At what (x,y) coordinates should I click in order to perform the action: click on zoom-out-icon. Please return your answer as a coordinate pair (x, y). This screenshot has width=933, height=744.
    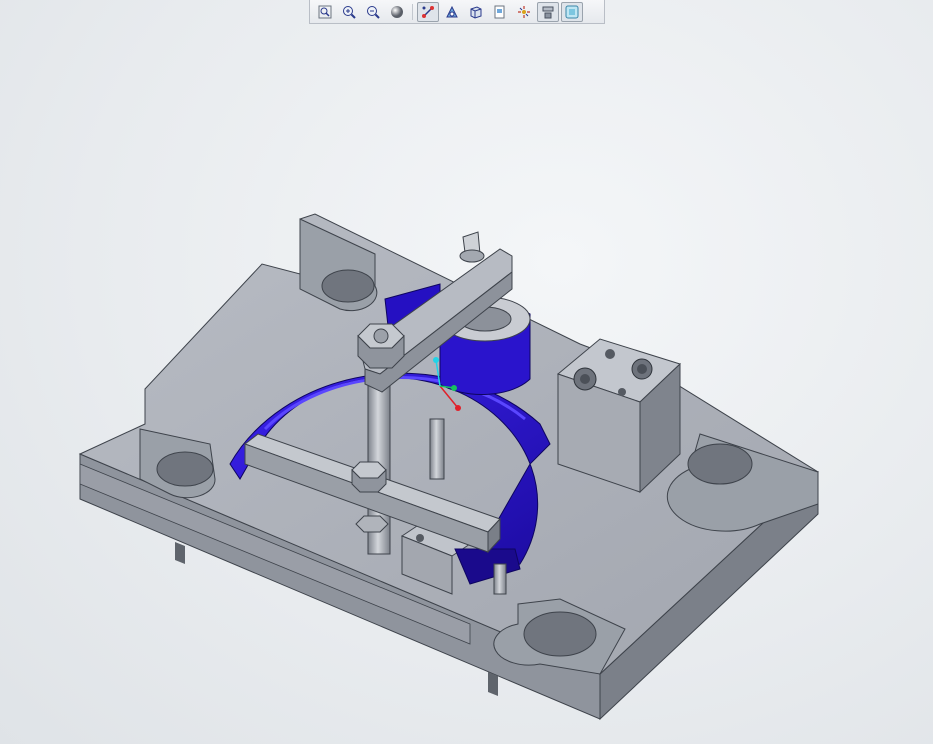
    Looking at the image, I should click on (373, 12).